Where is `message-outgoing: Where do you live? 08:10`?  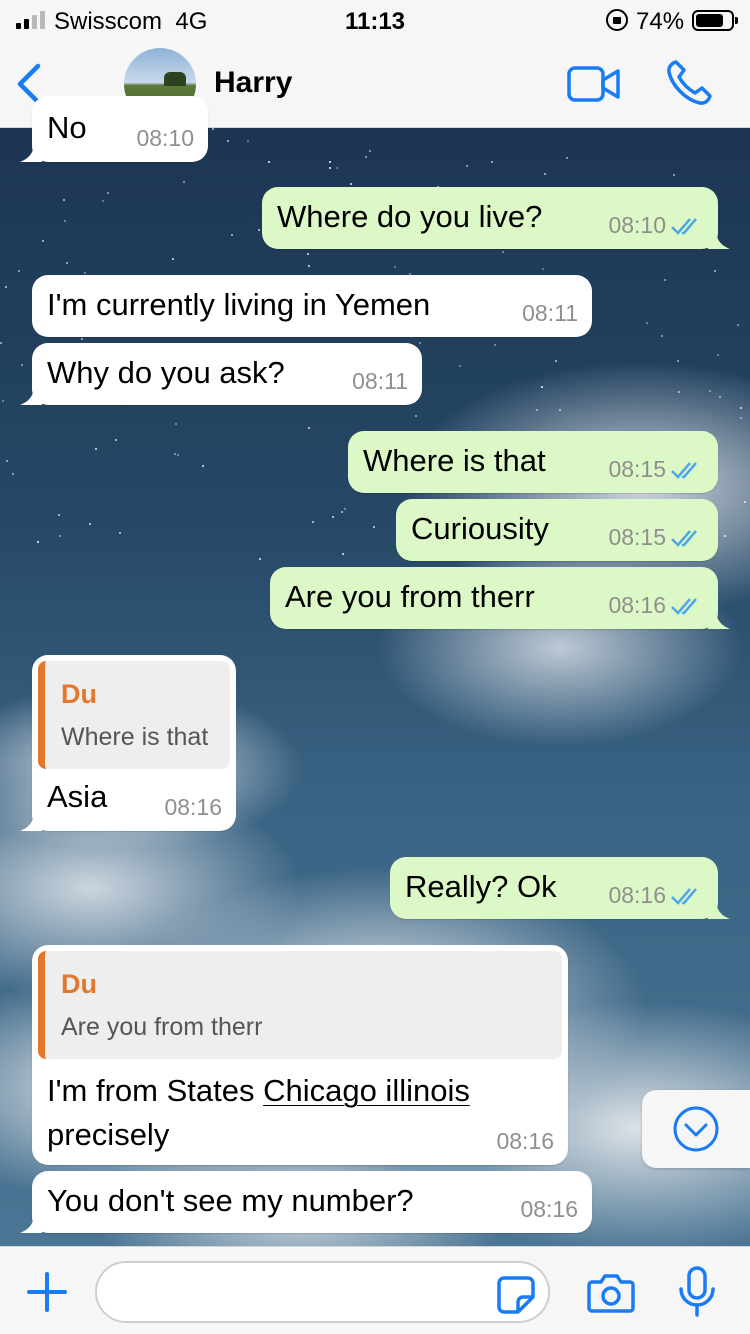 message-outgoing: Where do you live? 08:10 is located at coordinates (496, 218).